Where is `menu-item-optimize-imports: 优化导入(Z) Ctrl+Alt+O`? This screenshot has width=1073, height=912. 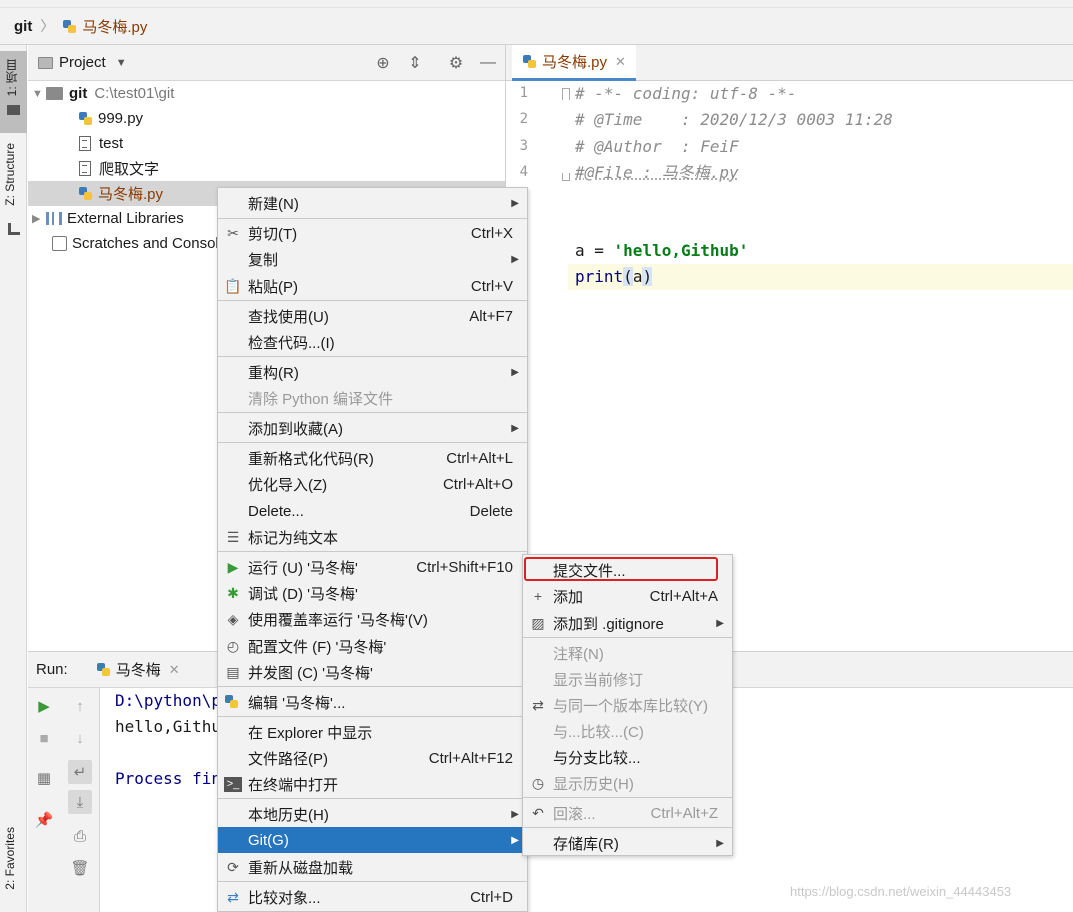
menu-item-optimize-imports: 优化导入(Z) Ctrl+Alt+O is located at coordinates (372, 484).